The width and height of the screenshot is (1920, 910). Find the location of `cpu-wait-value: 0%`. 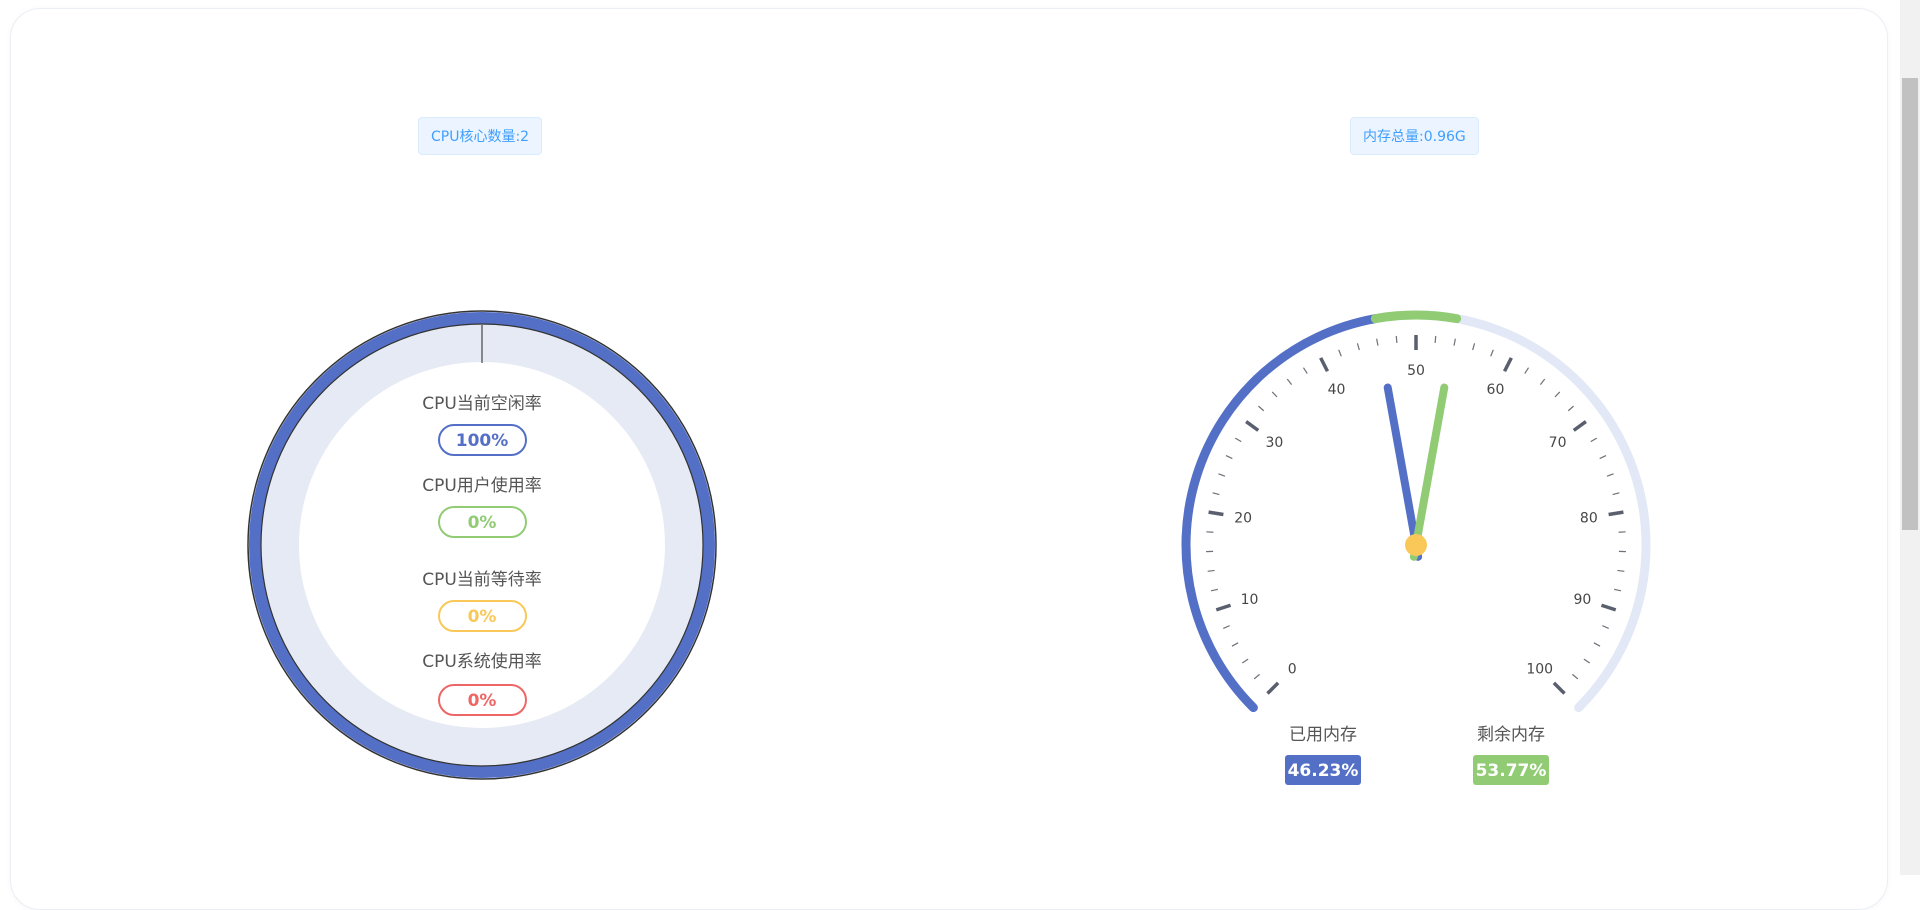

cpu-wait-value: 0% is located at coordinates (482, 617).